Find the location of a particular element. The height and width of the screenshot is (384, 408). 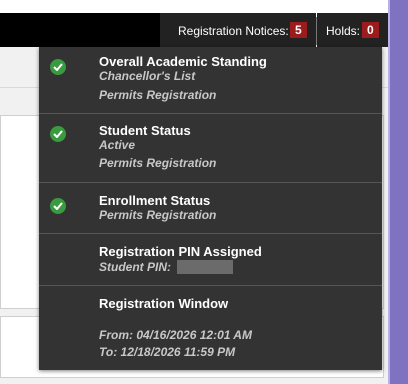

notice-item-enrollment-status: Enrollment Status Permits Registration is located at coordinates (210, 208).